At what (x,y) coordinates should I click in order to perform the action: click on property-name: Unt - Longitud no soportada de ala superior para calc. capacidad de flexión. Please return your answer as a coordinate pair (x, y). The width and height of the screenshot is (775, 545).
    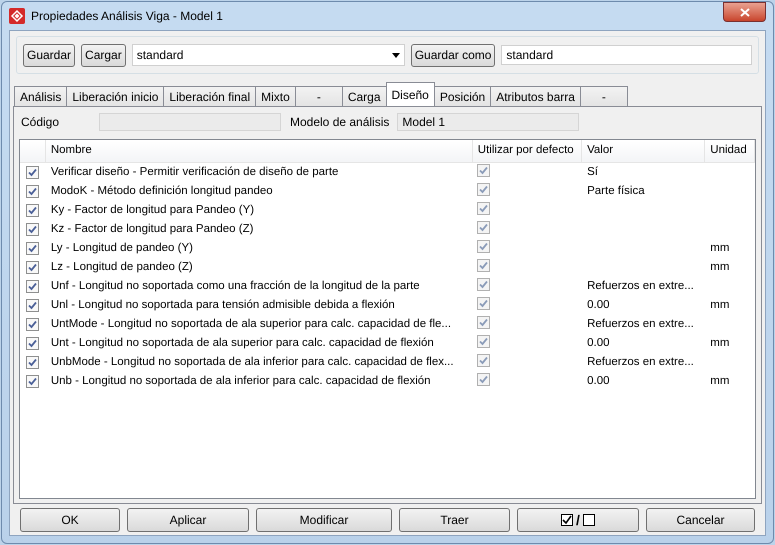
    Looking at the image, I should click on (242, 342).